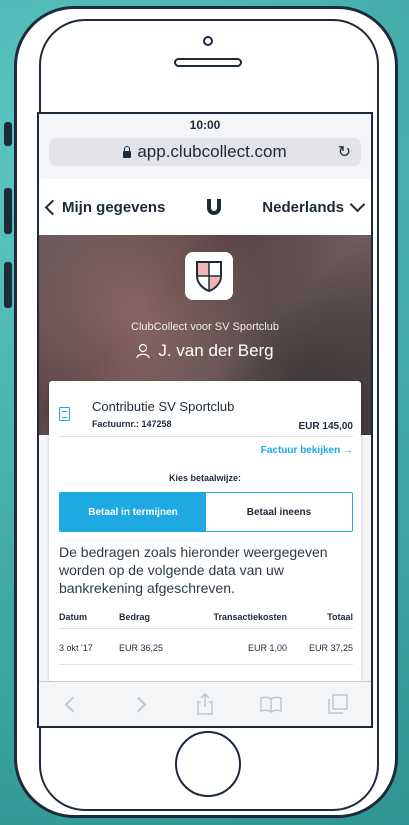  I want to click on cell-date: 3 okt '17, so click(76, 648).